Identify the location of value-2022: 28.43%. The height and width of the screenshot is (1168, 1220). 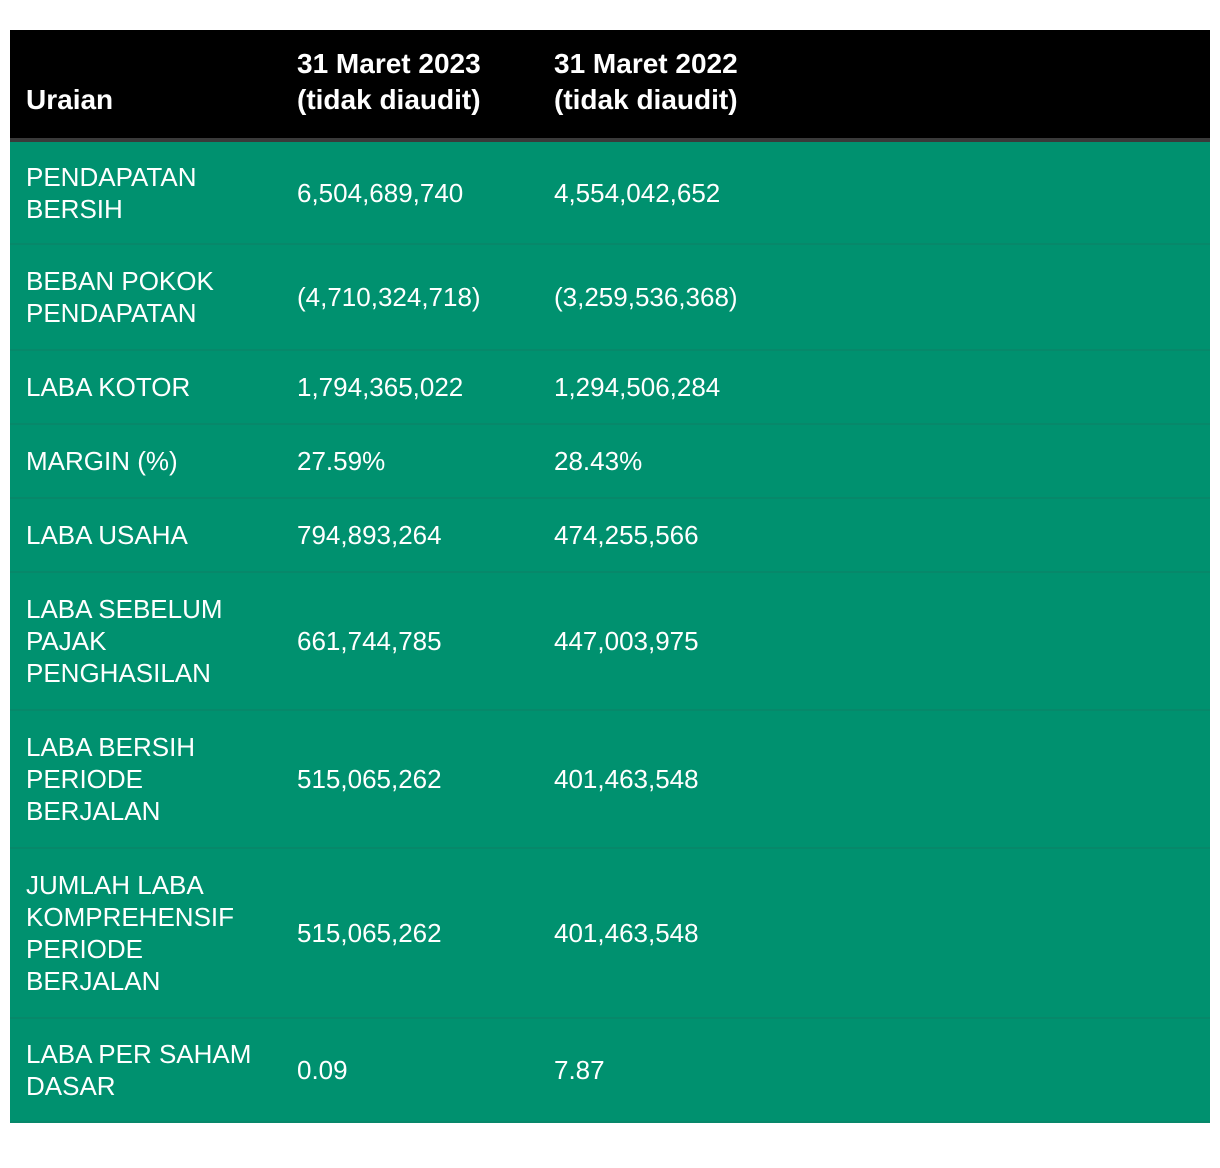
(598, 461).